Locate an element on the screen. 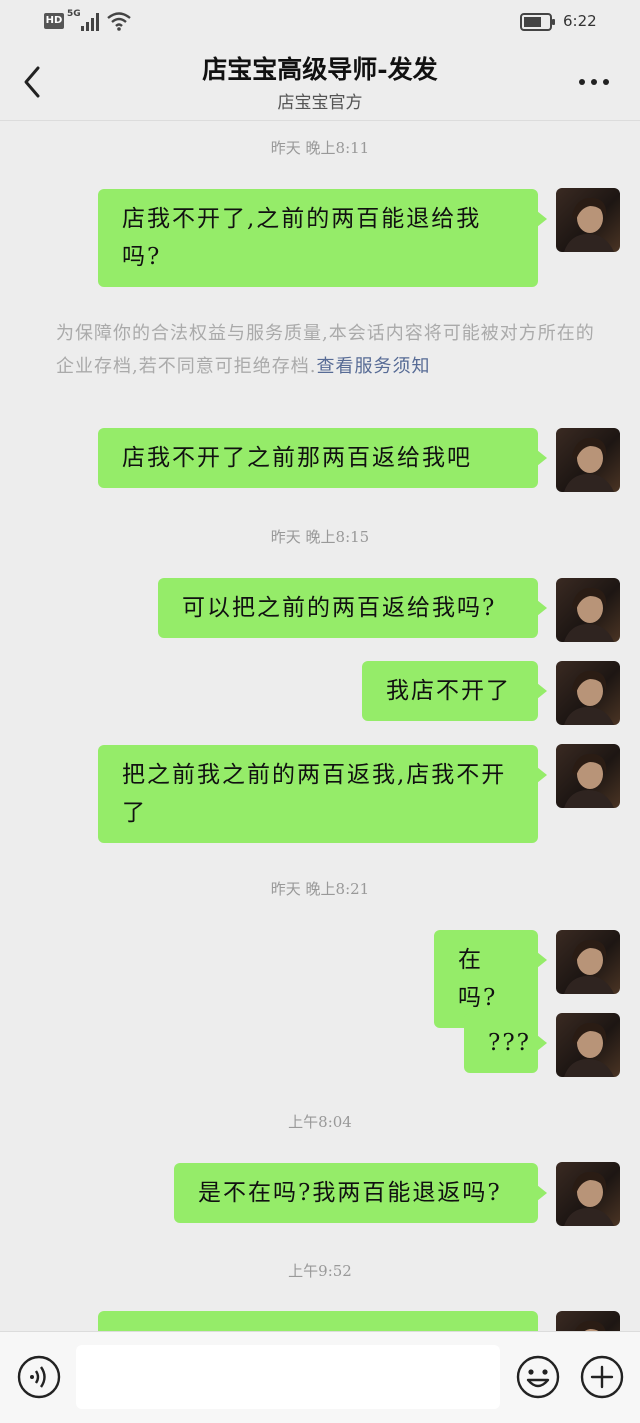 The image size is (640, 1423). wifi-icon is located at coordinates (119, 21).